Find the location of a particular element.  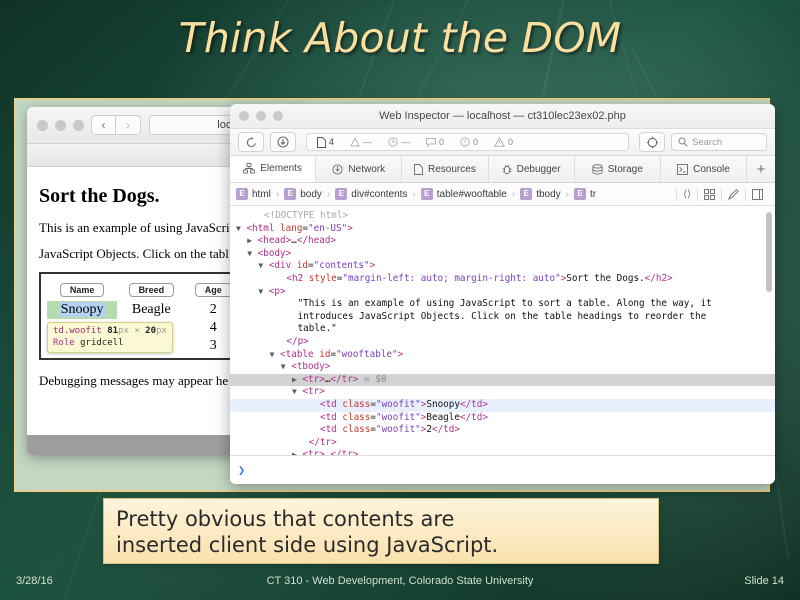

dom-tree-line: ▼ <p> is located at coordinates (502, 292).